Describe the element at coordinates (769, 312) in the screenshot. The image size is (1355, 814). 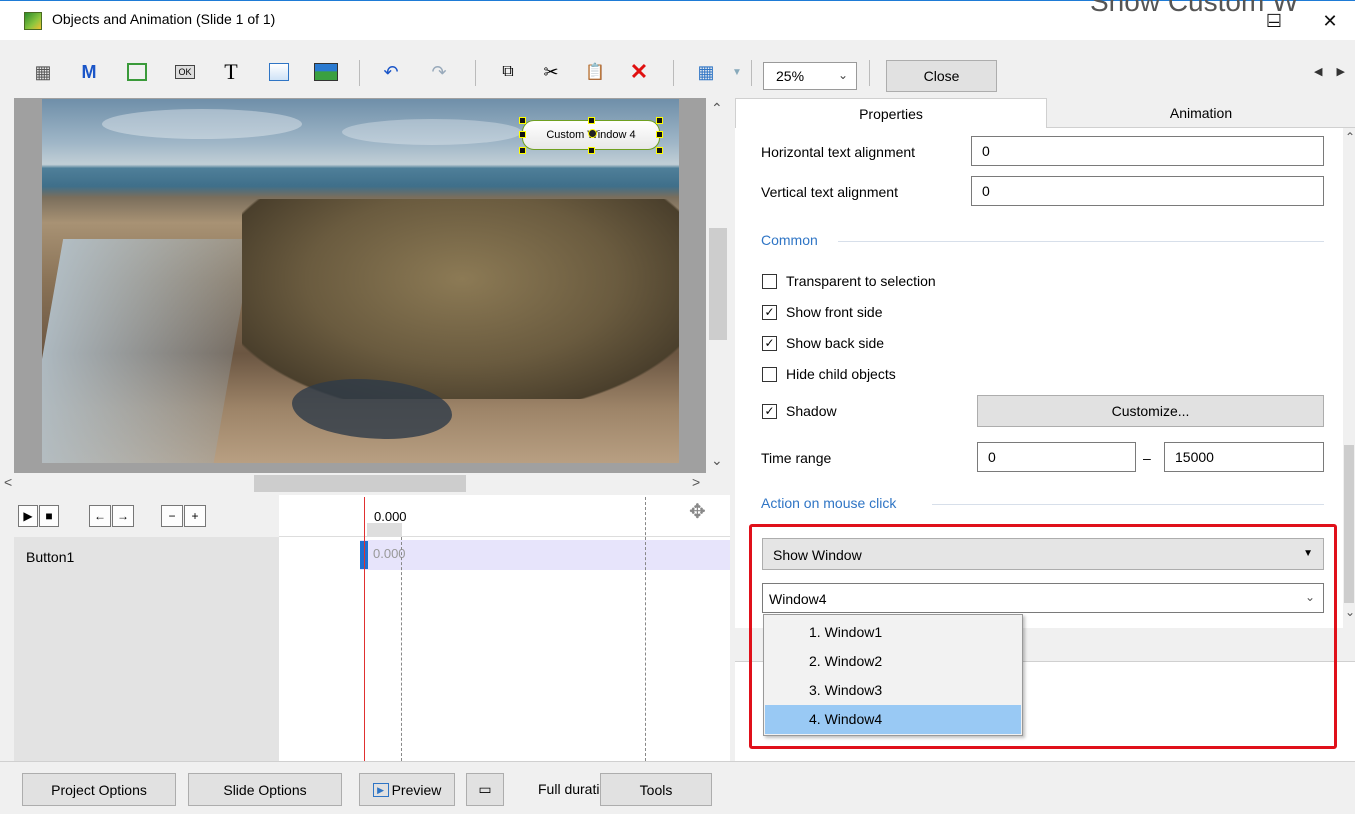
I see `front-side-checkbox: ✓` at that location.